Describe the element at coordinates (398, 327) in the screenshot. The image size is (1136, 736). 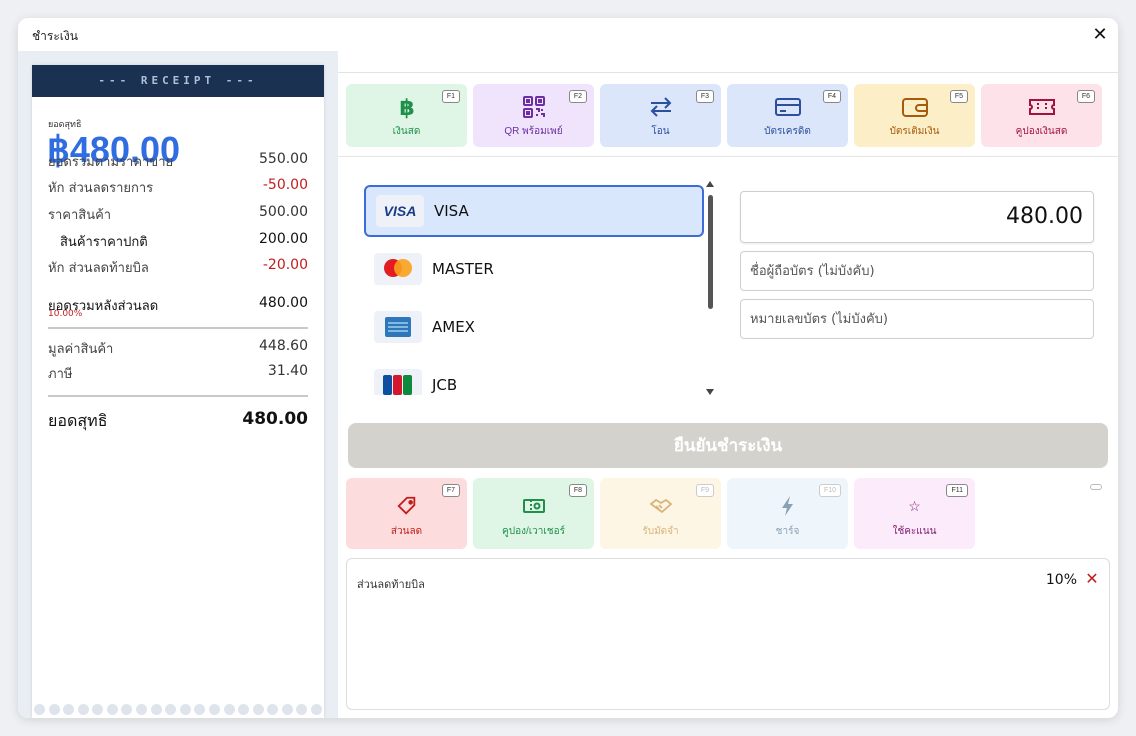
I see `amex-icon` at that location.